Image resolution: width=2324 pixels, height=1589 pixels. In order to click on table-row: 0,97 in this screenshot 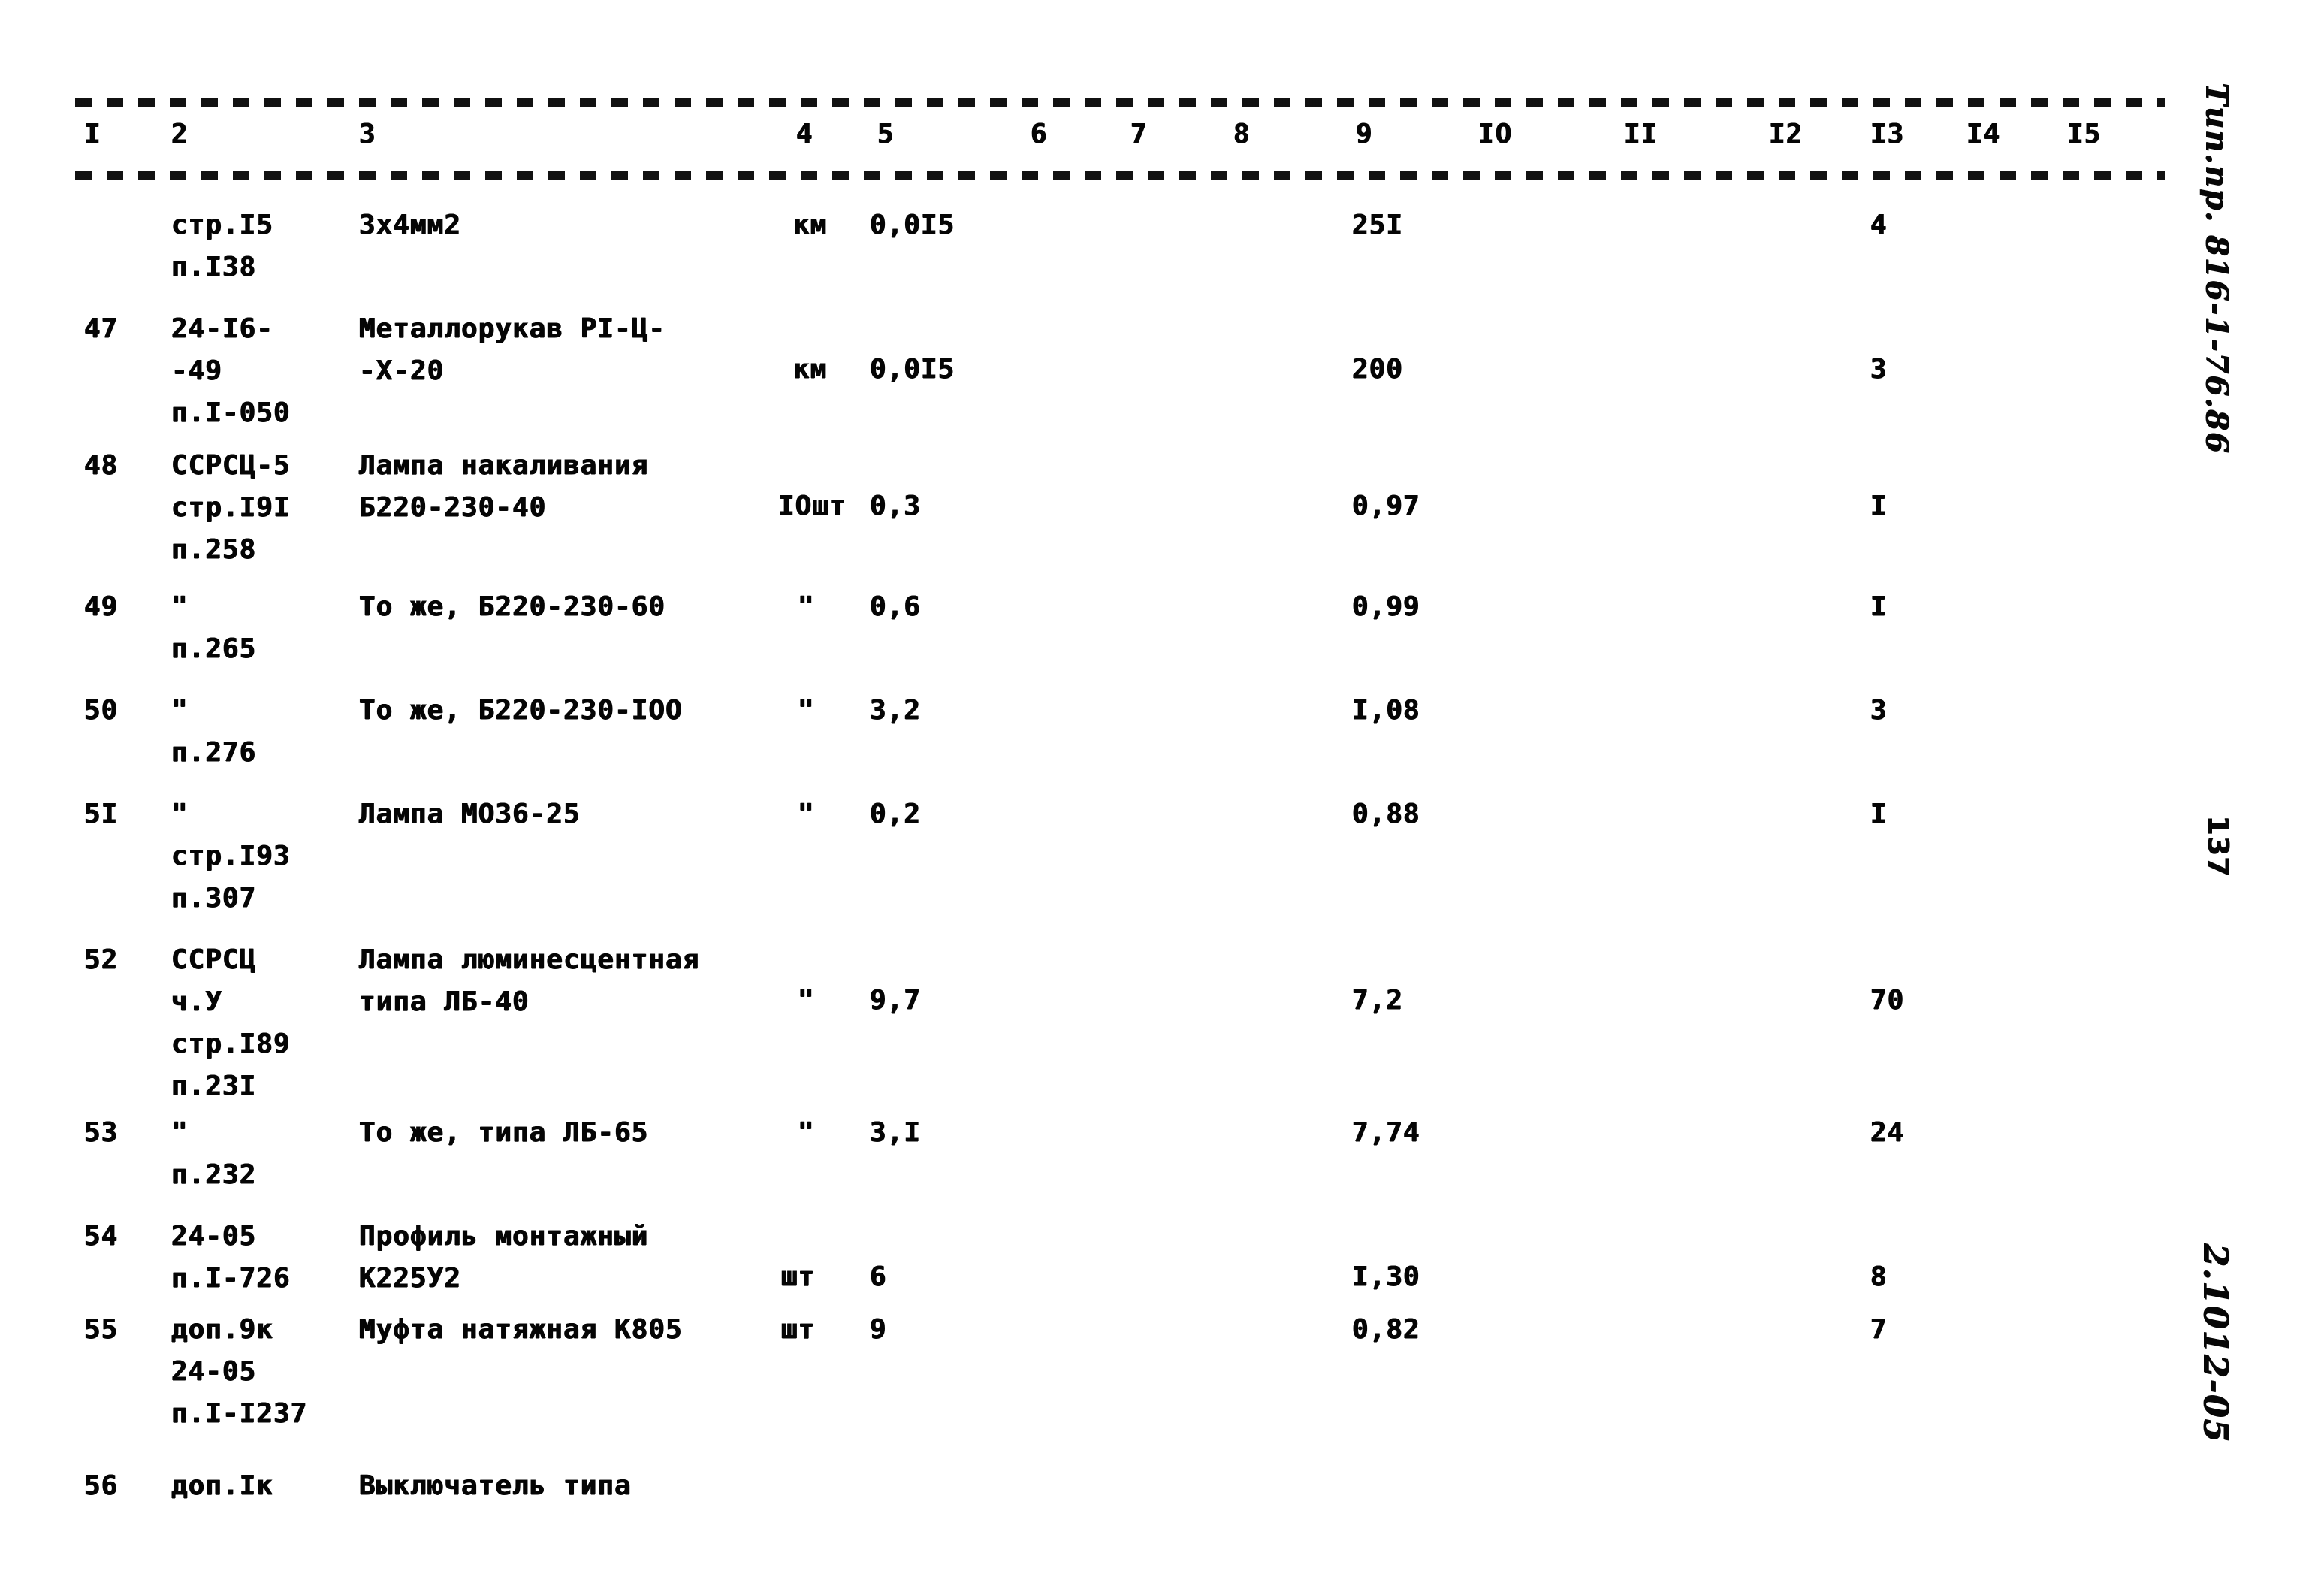, I will do `click(1386, 506)`.